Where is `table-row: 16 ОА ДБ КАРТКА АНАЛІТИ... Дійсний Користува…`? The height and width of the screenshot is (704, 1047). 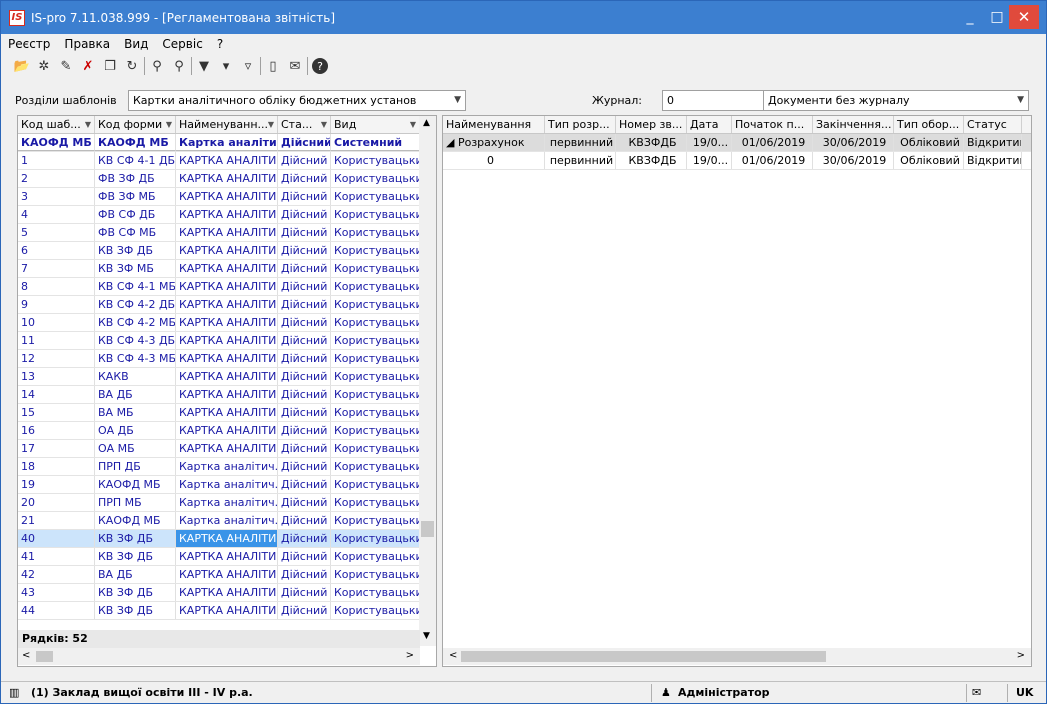
table-row: 16 ОА ДБ КАРТКА АНАЛІТИ... Дійсний Користува… is located at coordinates (227, 431).